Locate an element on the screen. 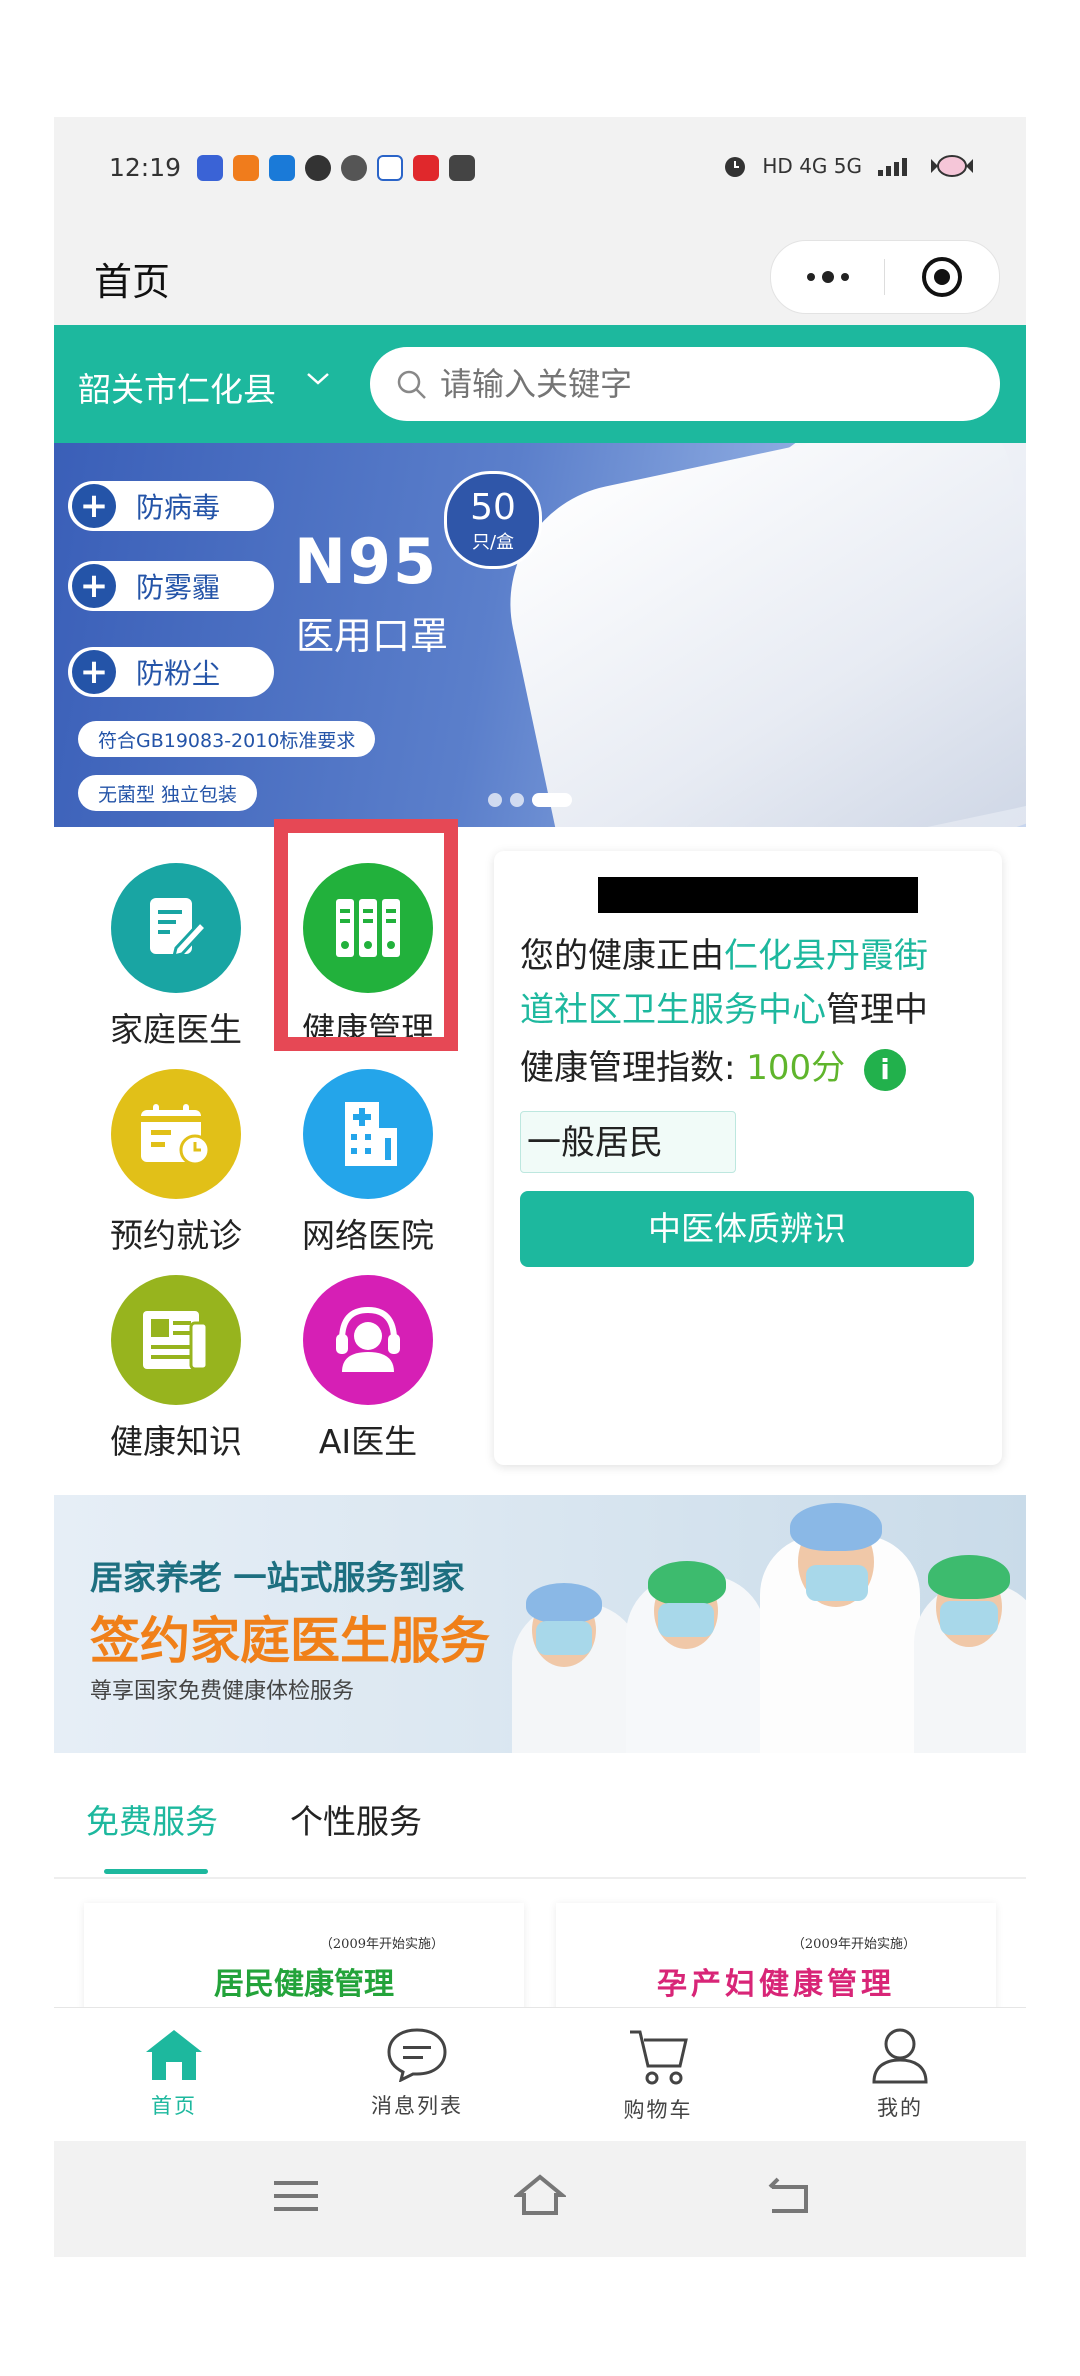 This screenshot has width=1080, height=2376. close-miniprogram-button is located at coordinates (941, 277).